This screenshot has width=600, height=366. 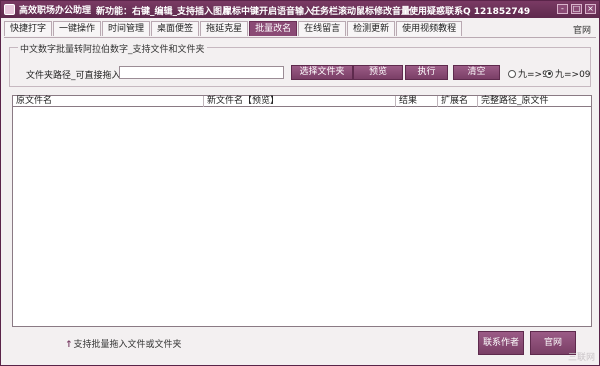 I want to click on col-new-name-preview: 新文件名【预览】, so click(x=299, y=101).